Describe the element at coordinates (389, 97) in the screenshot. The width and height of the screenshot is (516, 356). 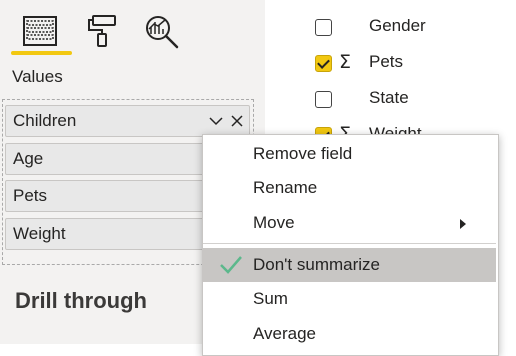
I see `field-name: State` at that location.